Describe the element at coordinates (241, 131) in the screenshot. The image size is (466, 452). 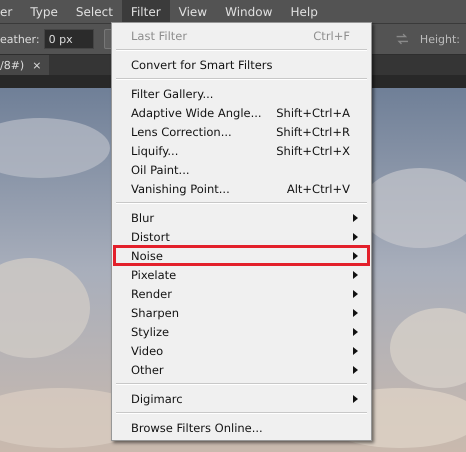
I see `menu-item: Lens Correction... Shift+Ctrl+R` at that location.